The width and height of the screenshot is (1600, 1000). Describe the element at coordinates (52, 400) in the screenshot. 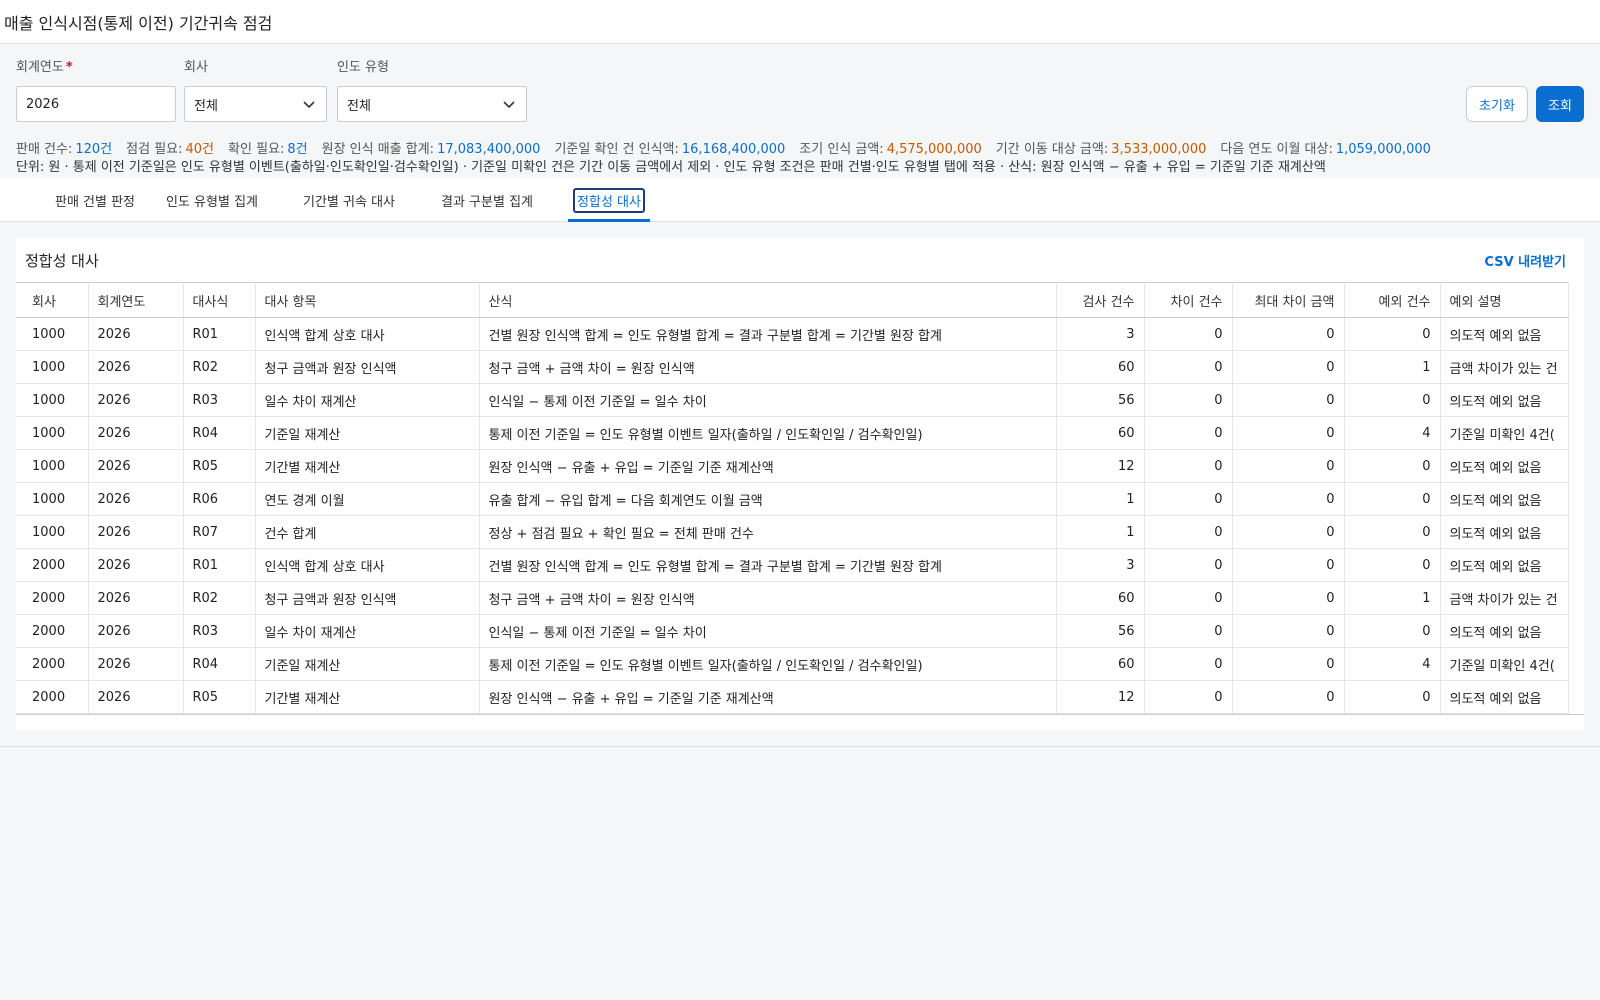

I see `table-cell: 1000` at that location.